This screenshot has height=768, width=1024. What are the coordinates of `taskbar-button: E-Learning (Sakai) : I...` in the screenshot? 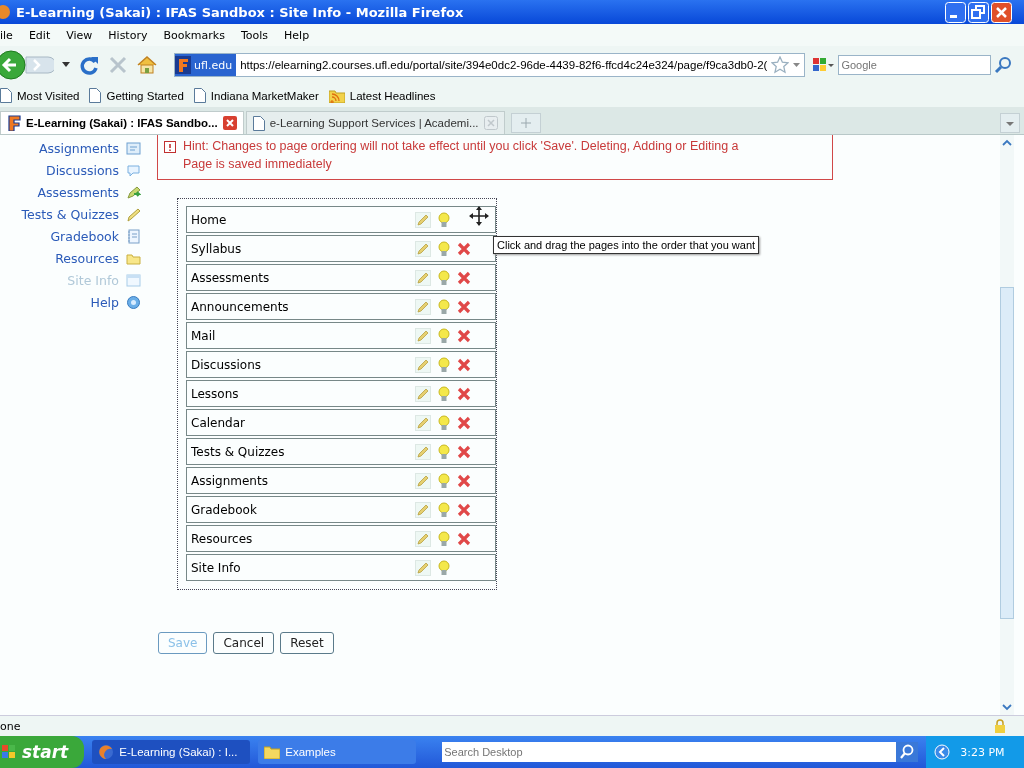 It's located at (171, 752).